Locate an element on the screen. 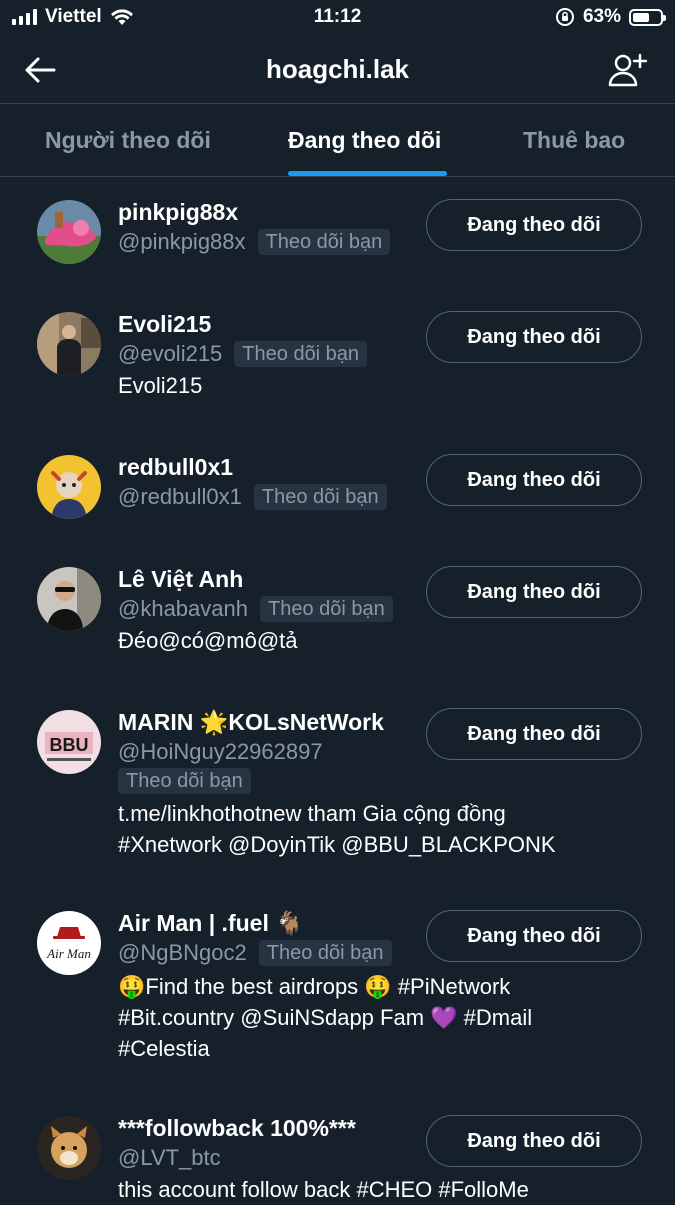 The height and width of the screenshot is (1205, 675). user-name: redbull0x1 is located at coordinates (176, 467).